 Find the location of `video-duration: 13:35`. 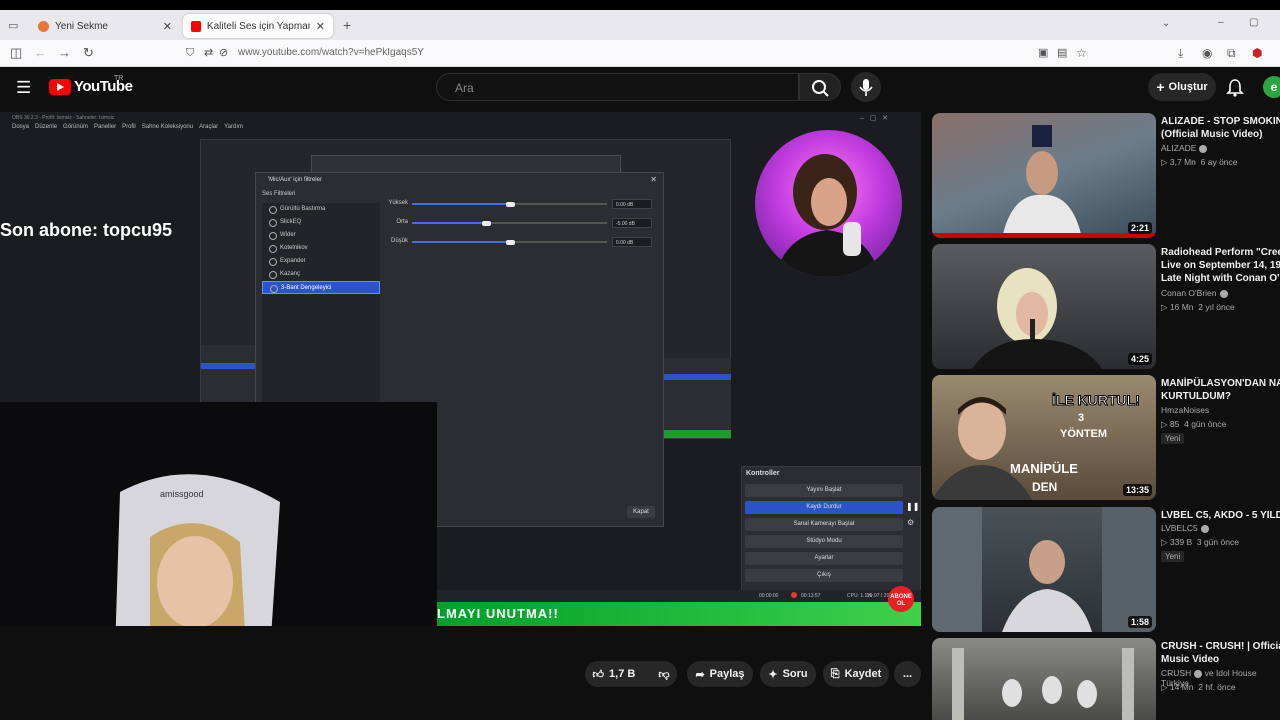

video-duration: 13:35 is located at coordinates (1137, 490).